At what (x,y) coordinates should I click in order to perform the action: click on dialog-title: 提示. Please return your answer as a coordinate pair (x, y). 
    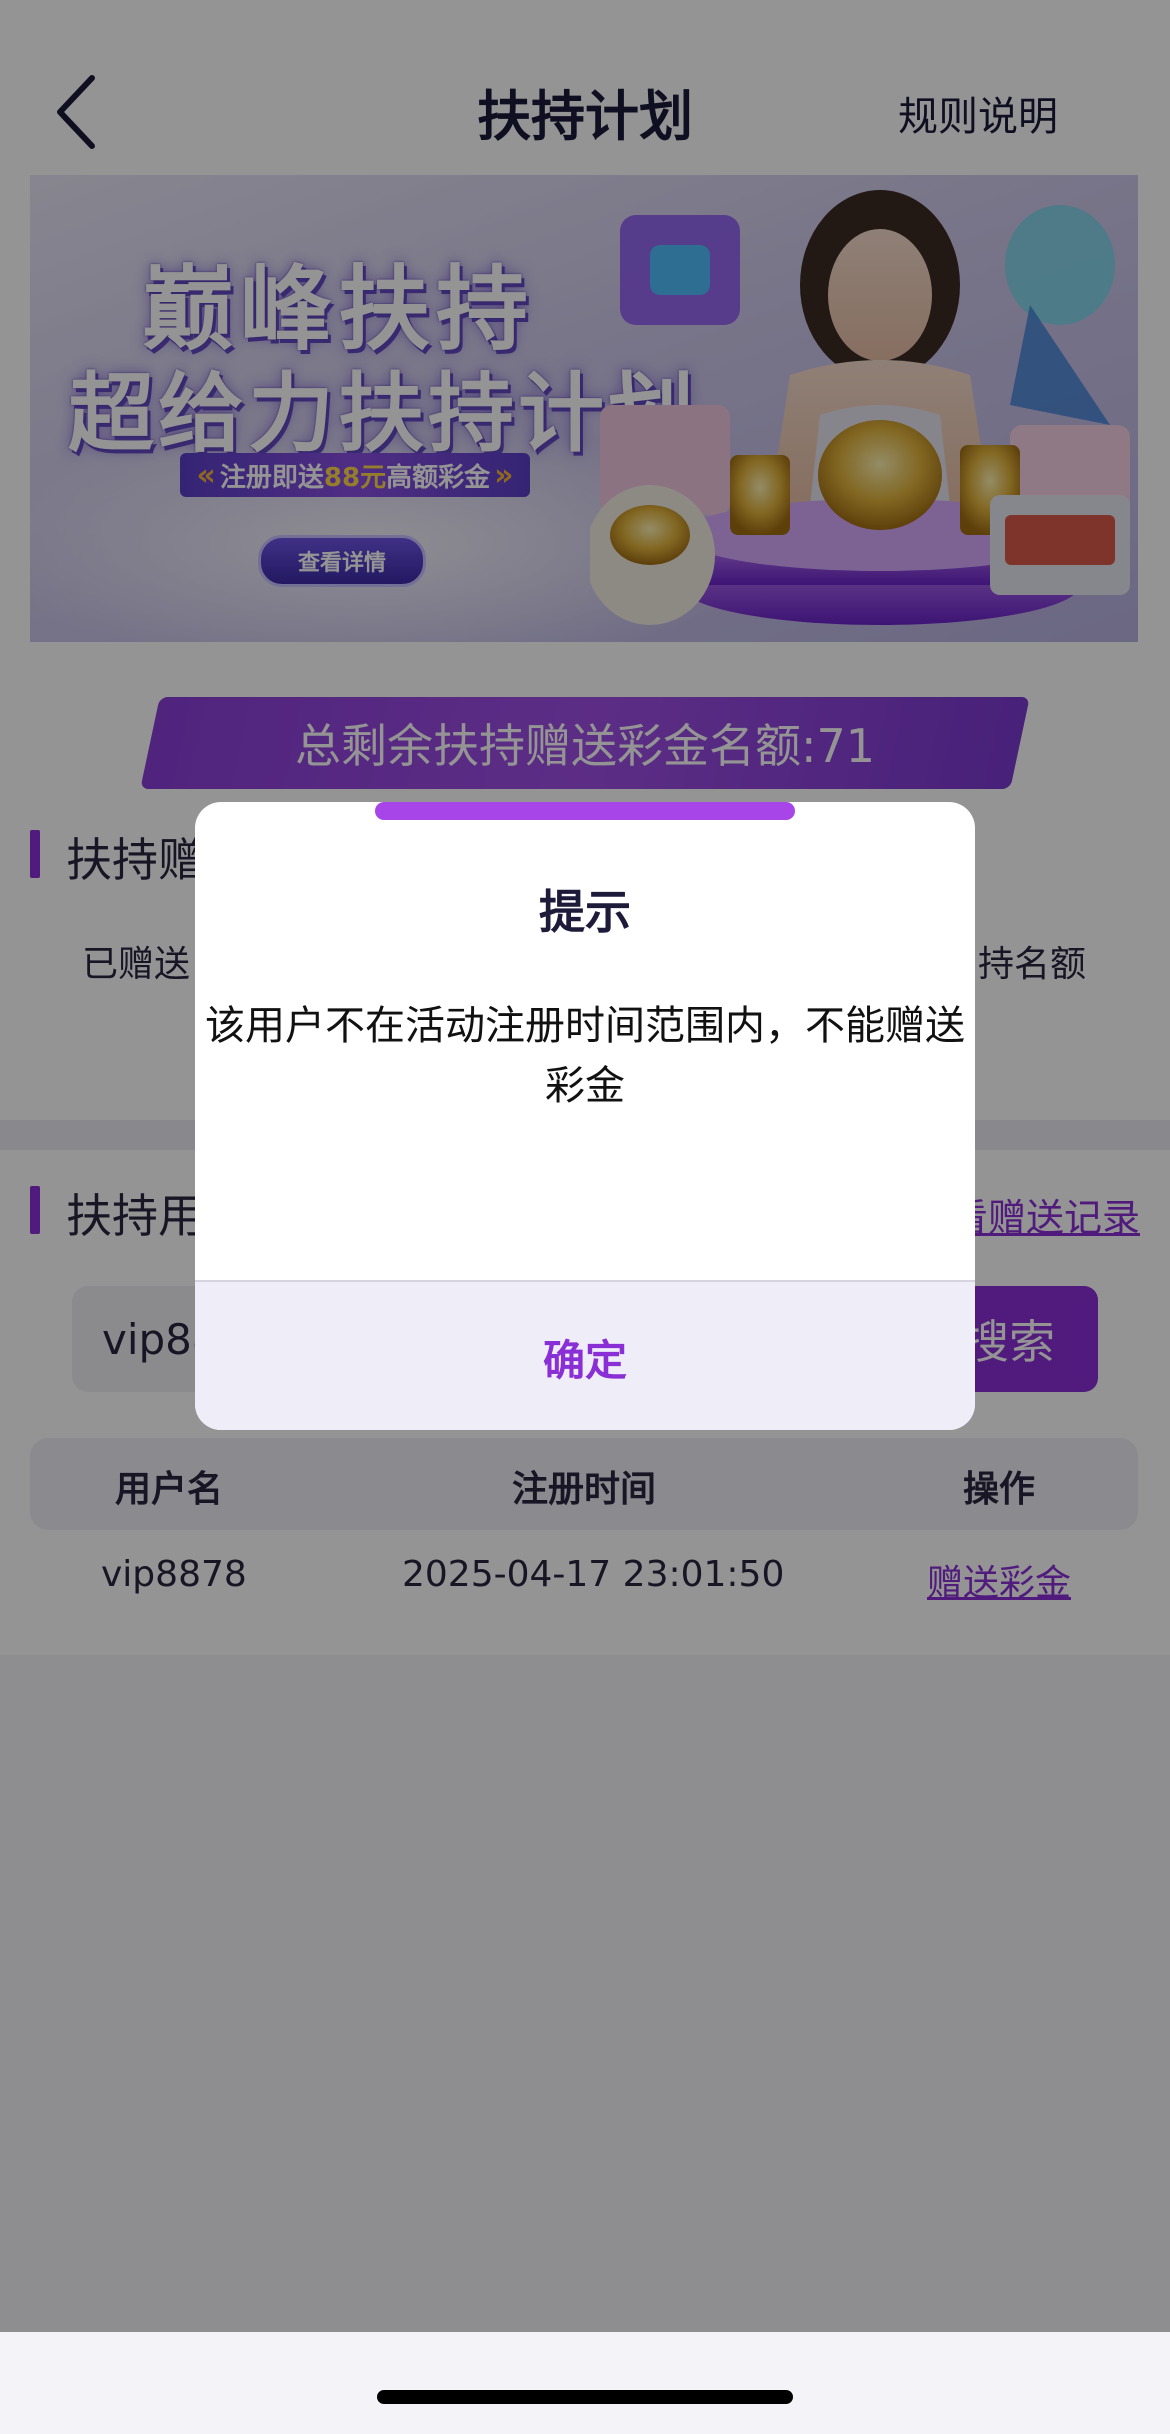
    Looking at the image, I should click on (585, 912).